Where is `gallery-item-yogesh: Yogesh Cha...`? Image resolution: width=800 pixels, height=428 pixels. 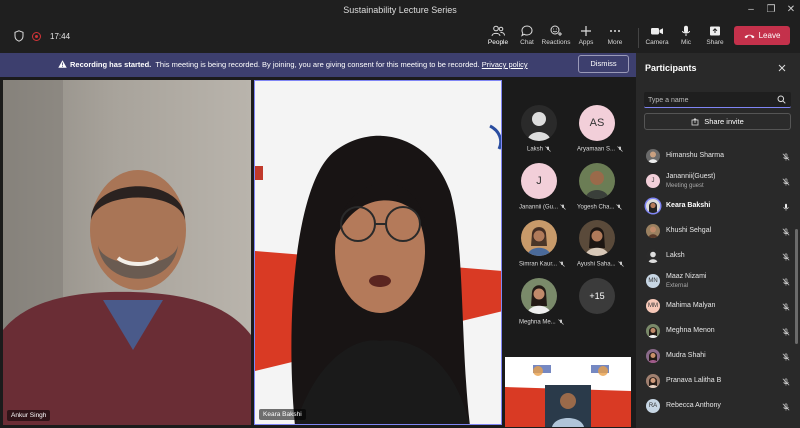
gallery-item-yogesh: Yogesh Cha... is located at coordinates (600, 187).